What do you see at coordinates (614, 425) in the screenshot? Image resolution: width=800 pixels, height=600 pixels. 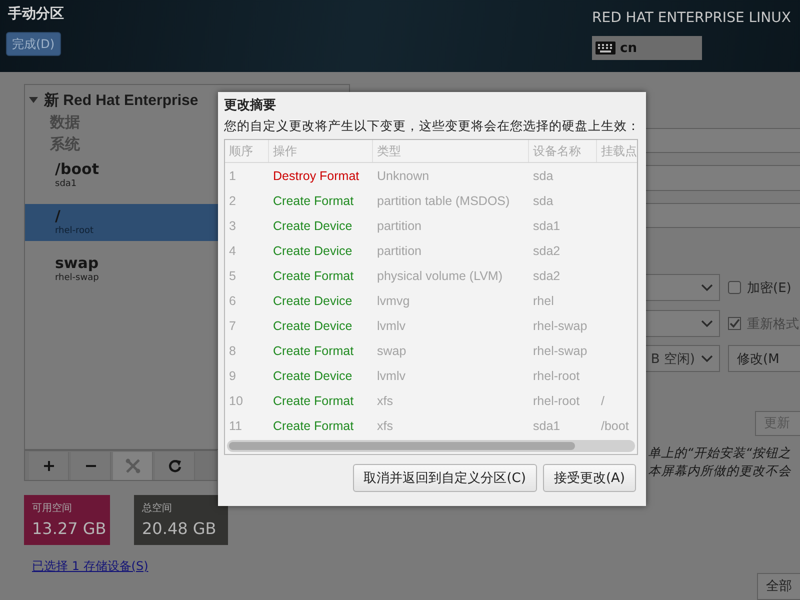 I see `mount-cell-text: /boot` at bounding box center [614, 425].